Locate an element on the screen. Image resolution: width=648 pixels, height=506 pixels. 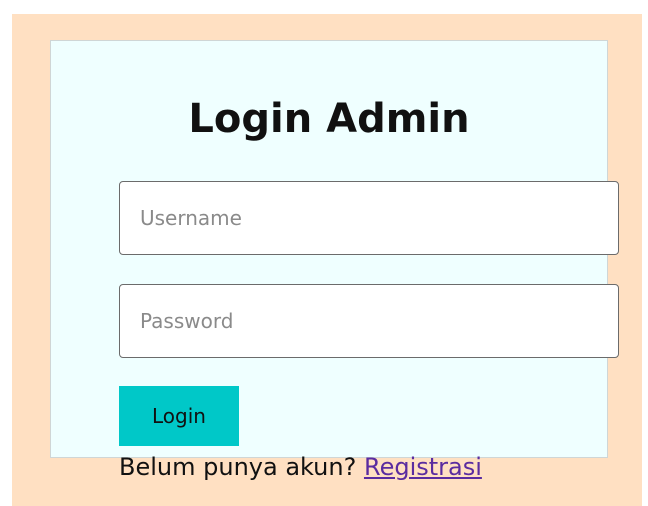
login-button: Login is located at coordinates (179, 416).